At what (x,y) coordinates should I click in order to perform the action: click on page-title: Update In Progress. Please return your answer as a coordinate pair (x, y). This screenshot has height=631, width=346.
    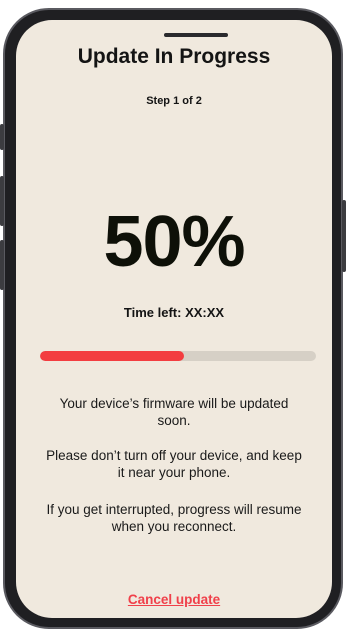
    Looking at the image, I should click on (174, 56).